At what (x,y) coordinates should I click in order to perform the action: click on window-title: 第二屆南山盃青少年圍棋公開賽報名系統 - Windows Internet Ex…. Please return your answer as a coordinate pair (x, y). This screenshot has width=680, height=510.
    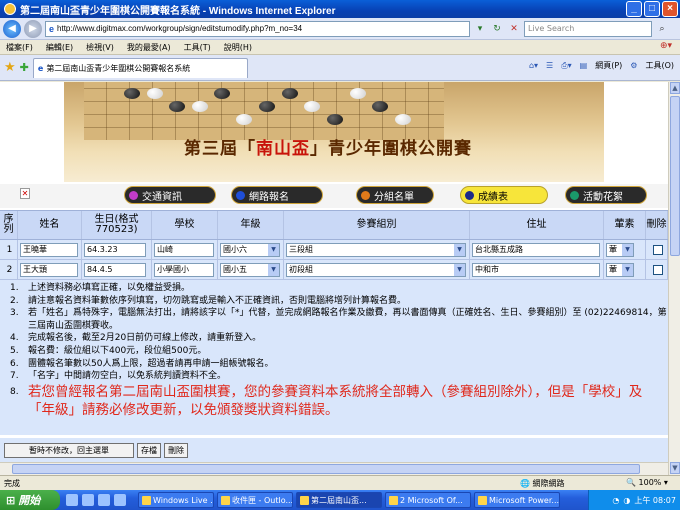
    Looking at the image, I should click on (178, 11).